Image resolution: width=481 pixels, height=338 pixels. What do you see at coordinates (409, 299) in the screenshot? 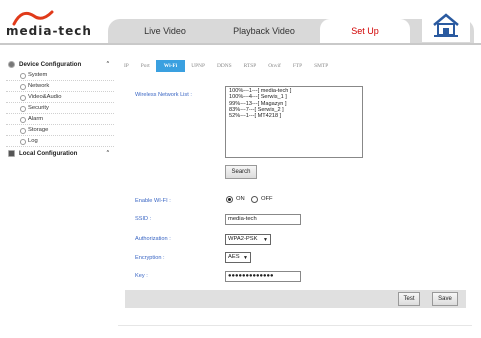
I see `test-button: Test` at bounding box center [409, 299].